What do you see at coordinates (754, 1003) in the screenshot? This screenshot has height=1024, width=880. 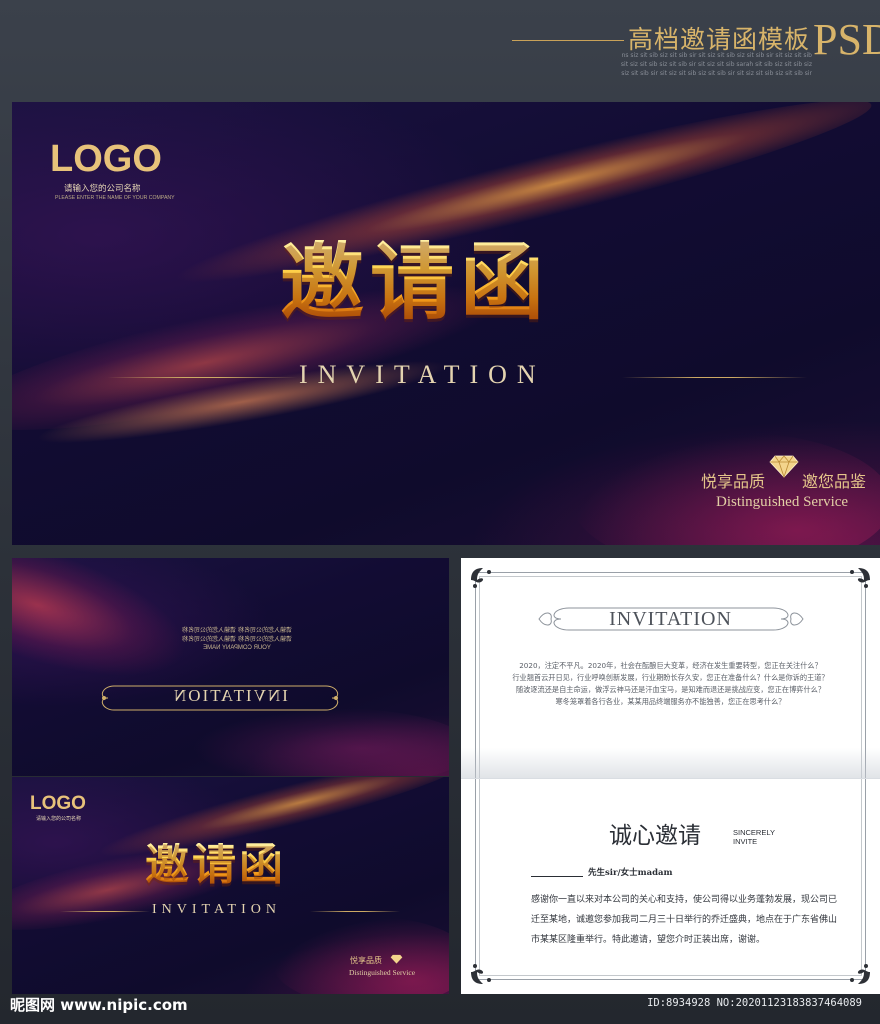 I see `image-id-text: ID:8934928 NO:20201123183837464089` at bounding box center [754, 1003].